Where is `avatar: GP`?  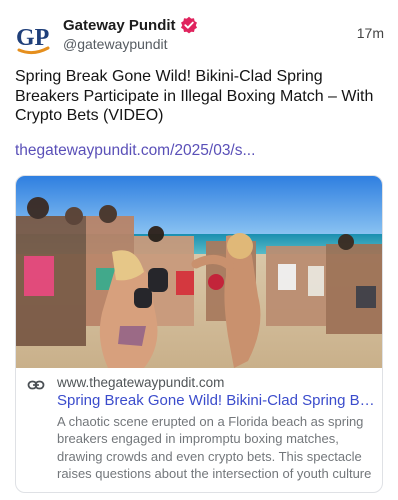 avatar: GP is located at coordinates (33, 37).